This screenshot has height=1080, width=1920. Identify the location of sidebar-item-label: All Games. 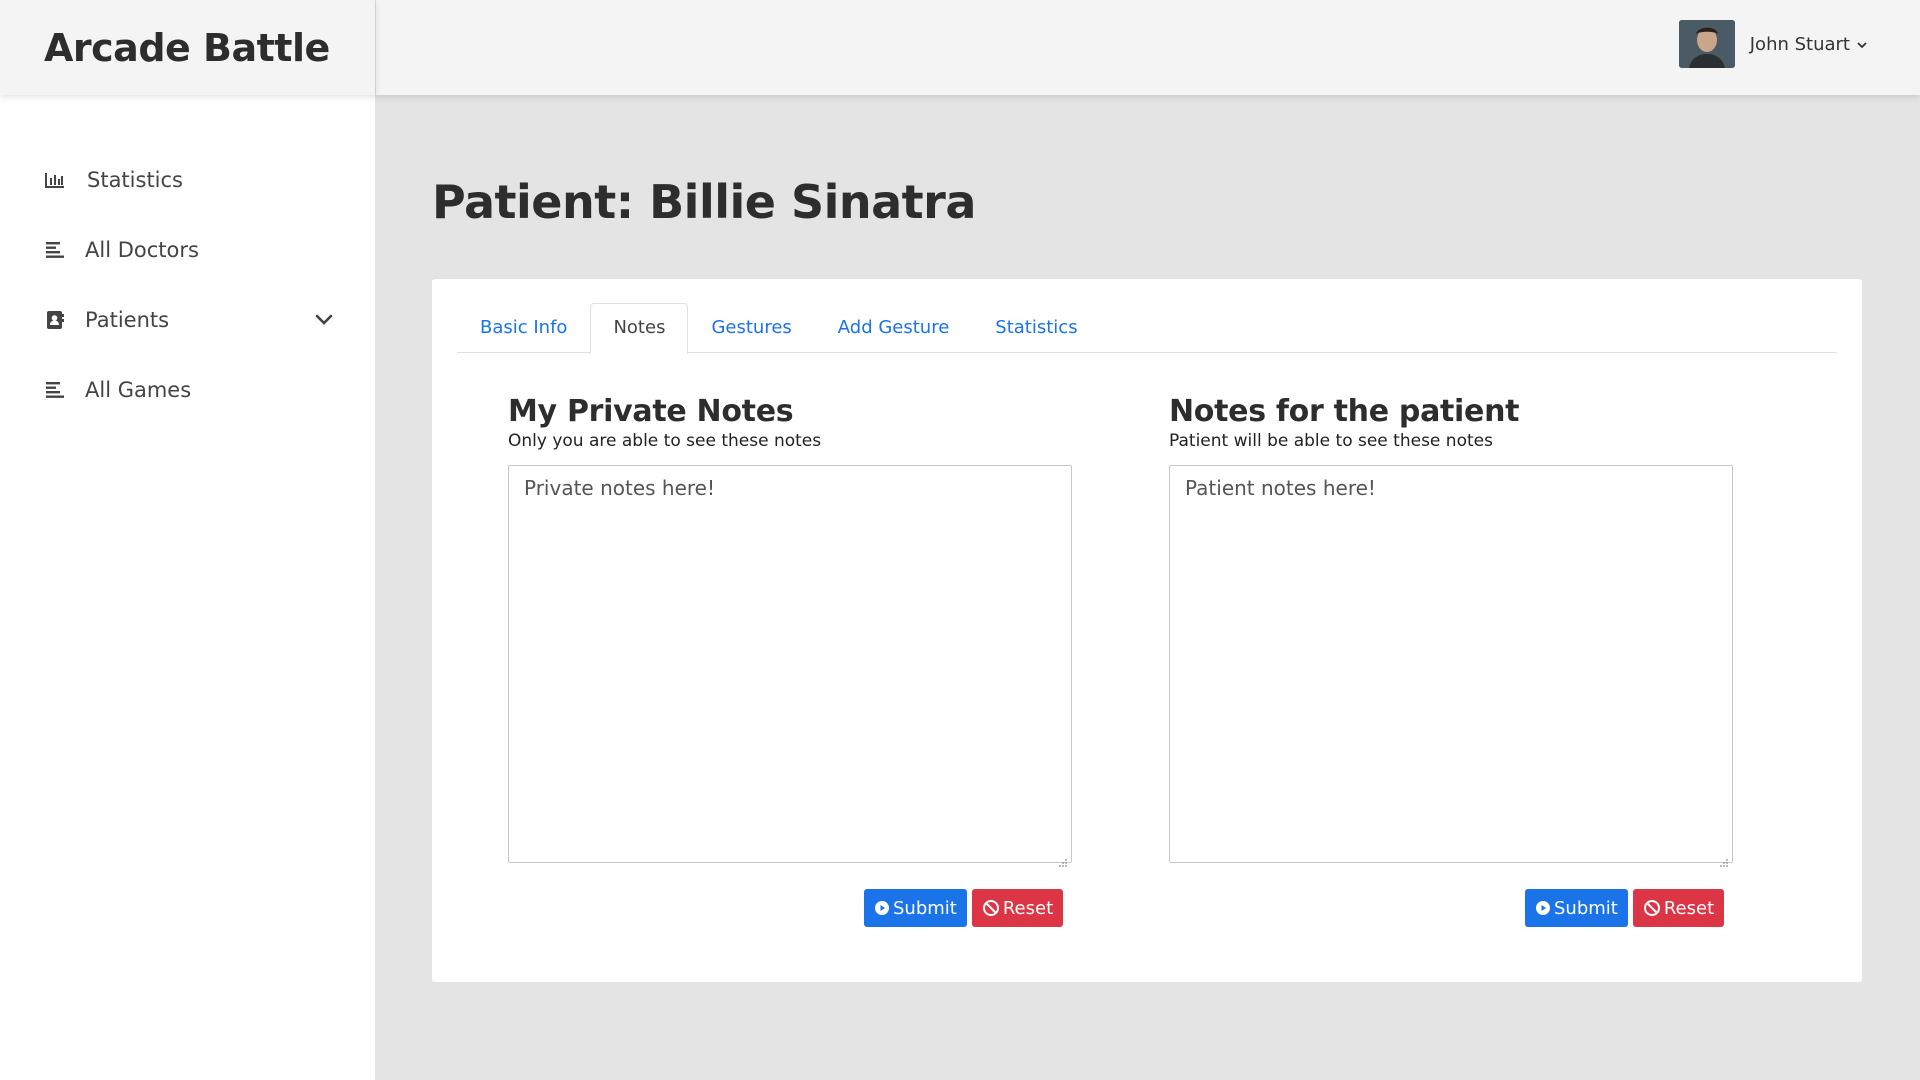
(138, 390).